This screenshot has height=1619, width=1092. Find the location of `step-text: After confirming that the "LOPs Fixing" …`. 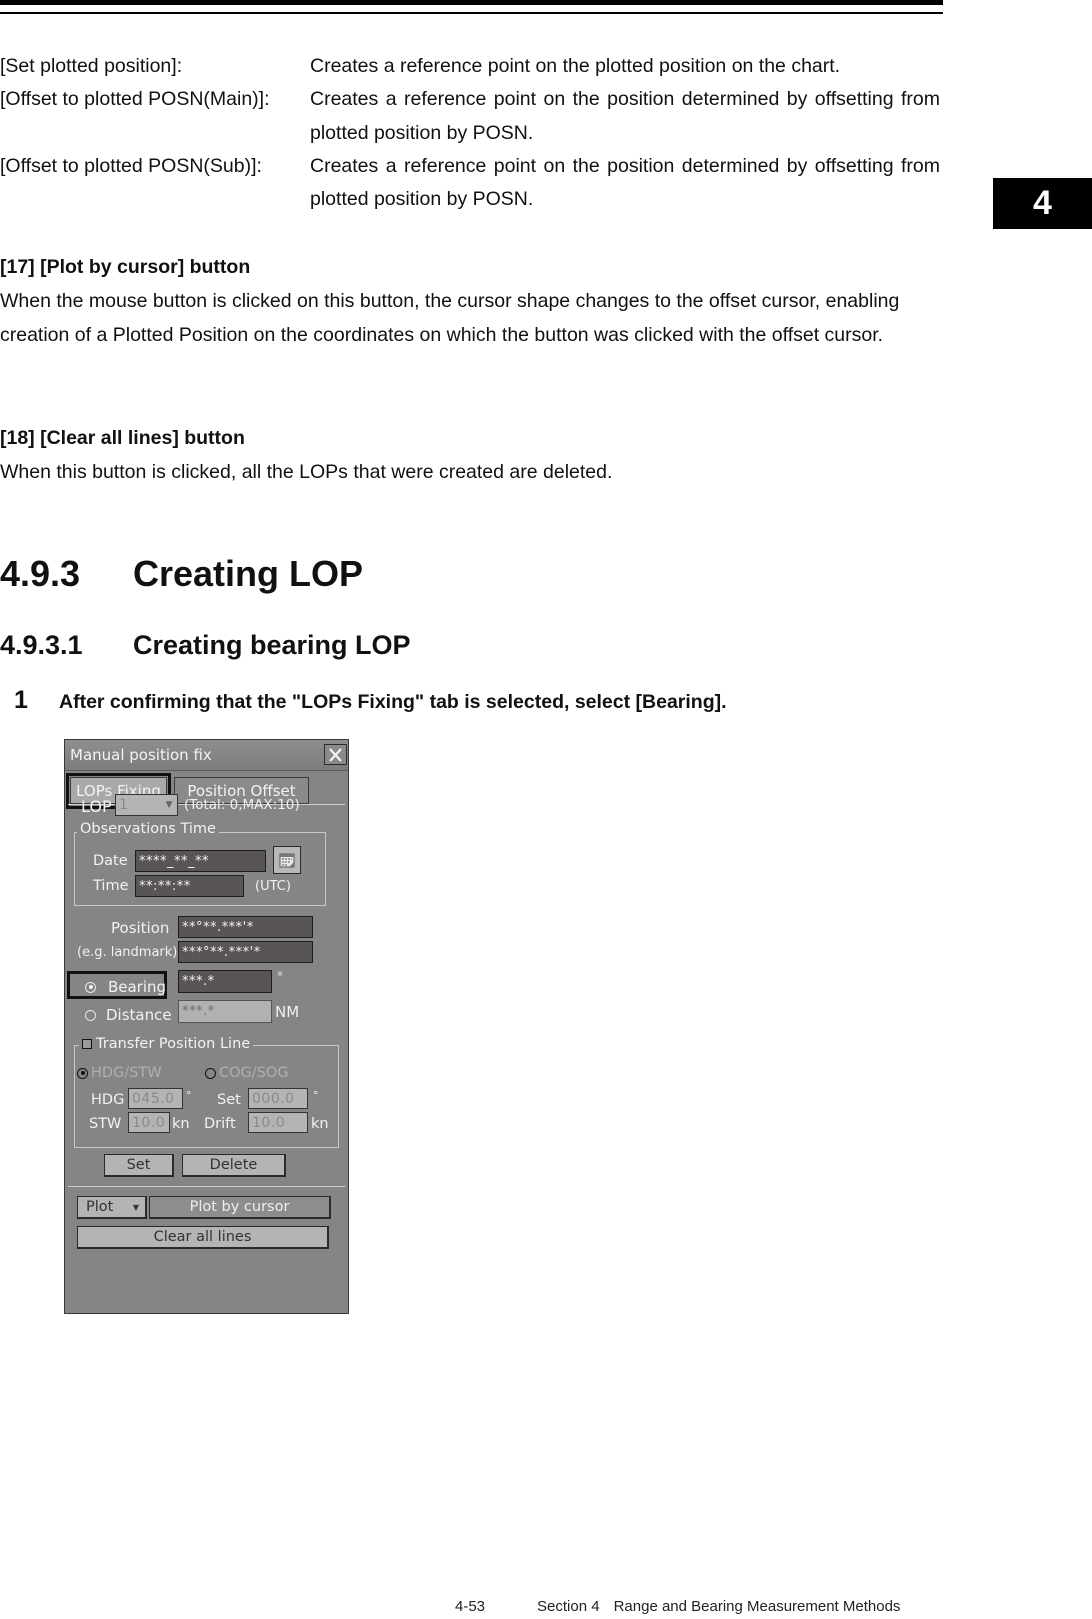

step-text: After confirming that the "LOPs Fixing" … is located at coordinates (393, 702).